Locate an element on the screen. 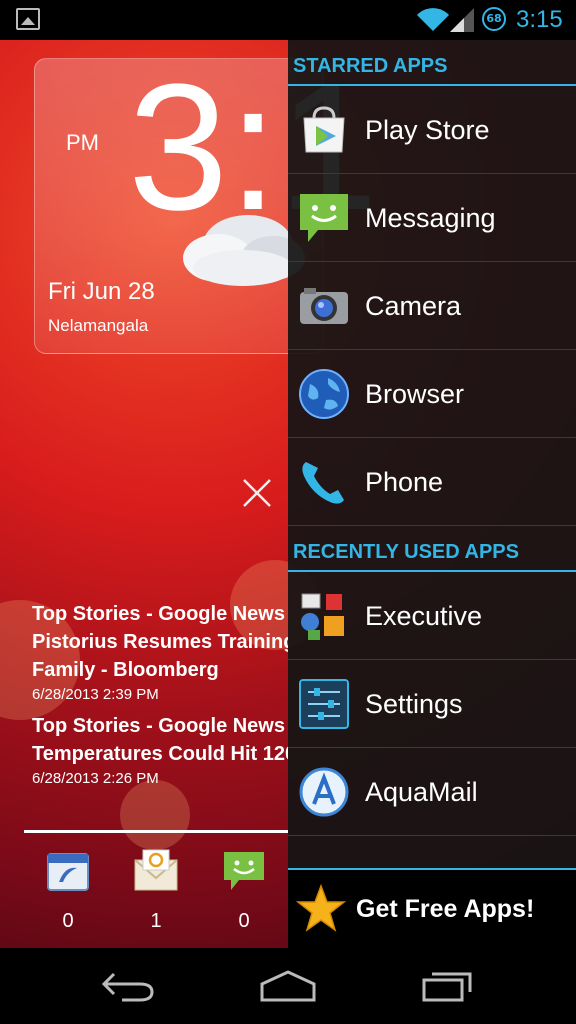  settings-icon is located at coordinates (324, 704).